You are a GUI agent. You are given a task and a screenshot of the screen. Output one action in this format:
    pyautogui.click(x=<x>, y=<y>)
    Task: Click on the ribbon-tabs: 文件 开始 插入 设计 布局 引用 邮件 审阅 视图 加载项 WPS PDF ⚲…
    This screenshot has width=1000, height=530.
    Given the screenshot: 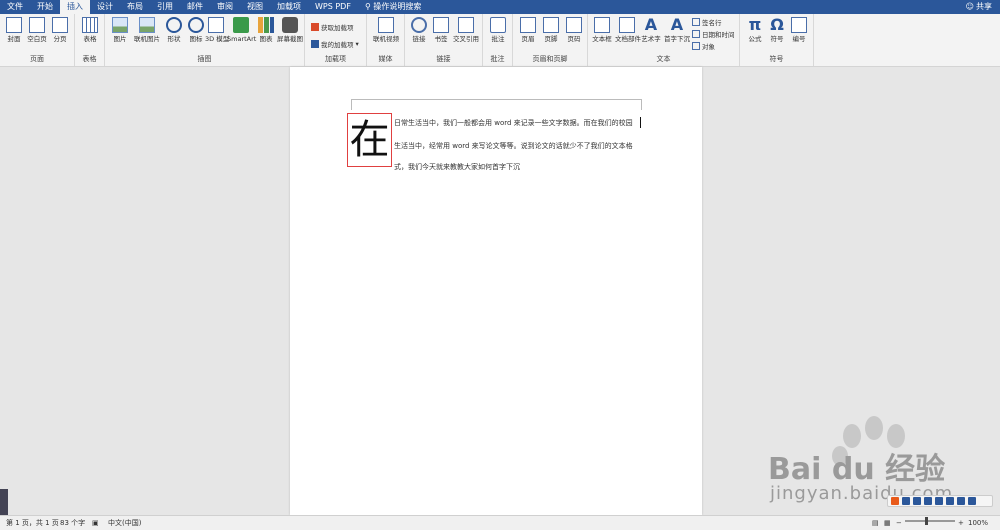 What is the action you would take?
    pyautogui.click(x=214, y=7)
    